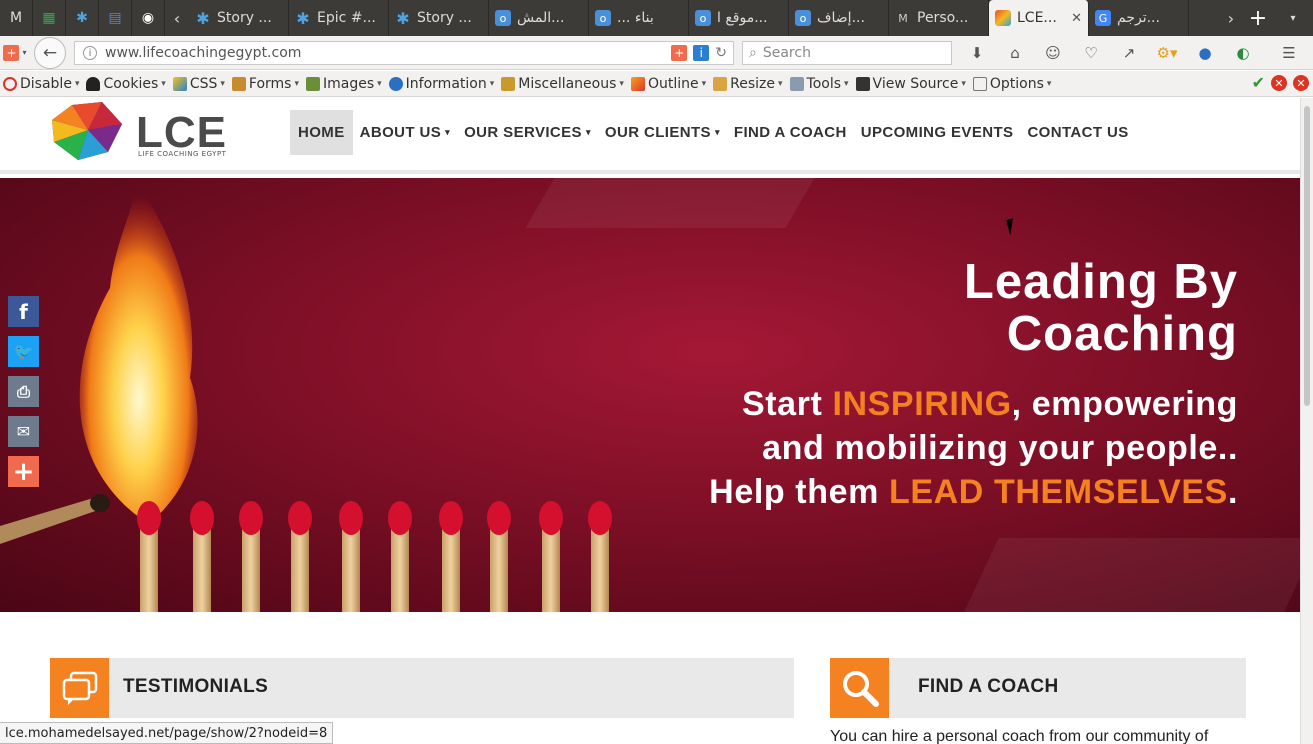 This screenshot has height=744, width=1313. Describe the element at coordinates (23, 311) in the screenshot. I see `facebook-icon: f` at that location.